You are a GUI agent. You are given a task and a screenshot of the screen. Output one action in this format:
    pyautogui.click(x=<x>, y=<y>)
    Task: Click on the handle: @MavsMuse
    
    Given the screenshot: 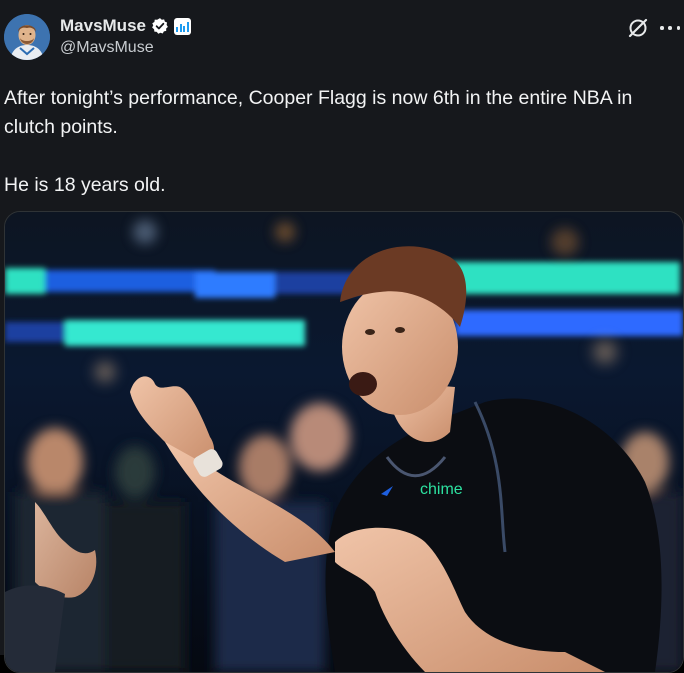 What is the action you would take?
    pyautogui.click(x=125, y=48)
    